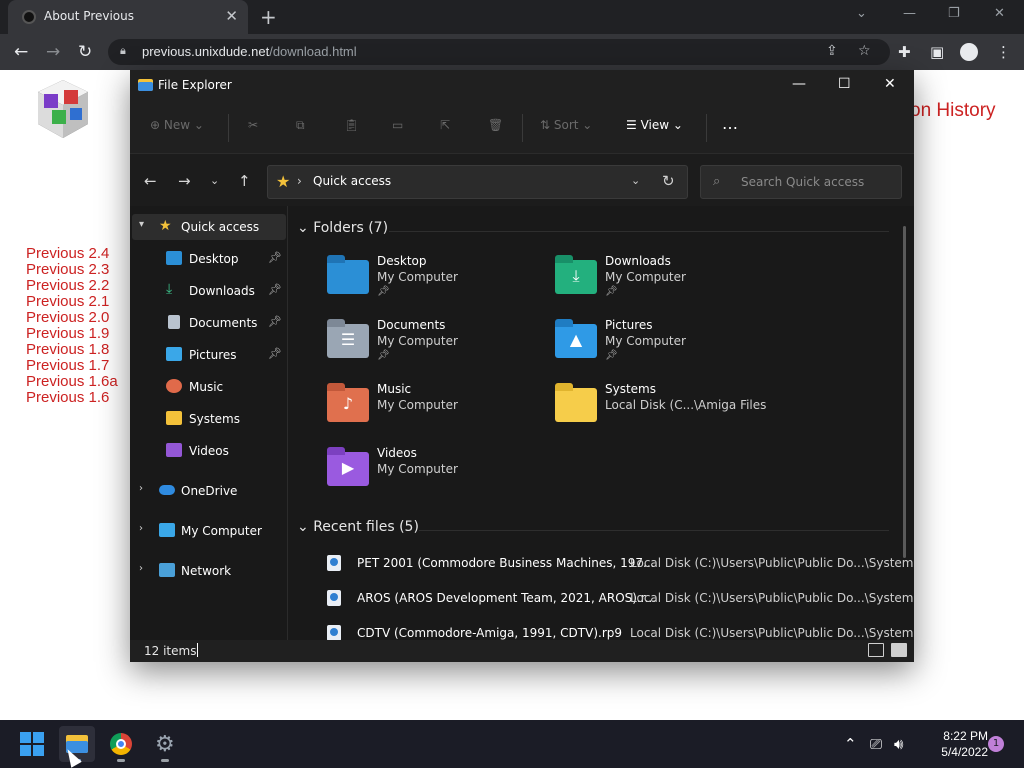 The height and width of the screenshot is (768, 1024). What do you see at coordinates (209, 259) in the screenshot?
I see `nav-item-desktop: Desktop 📌︎` at bounding box center [209, 259].